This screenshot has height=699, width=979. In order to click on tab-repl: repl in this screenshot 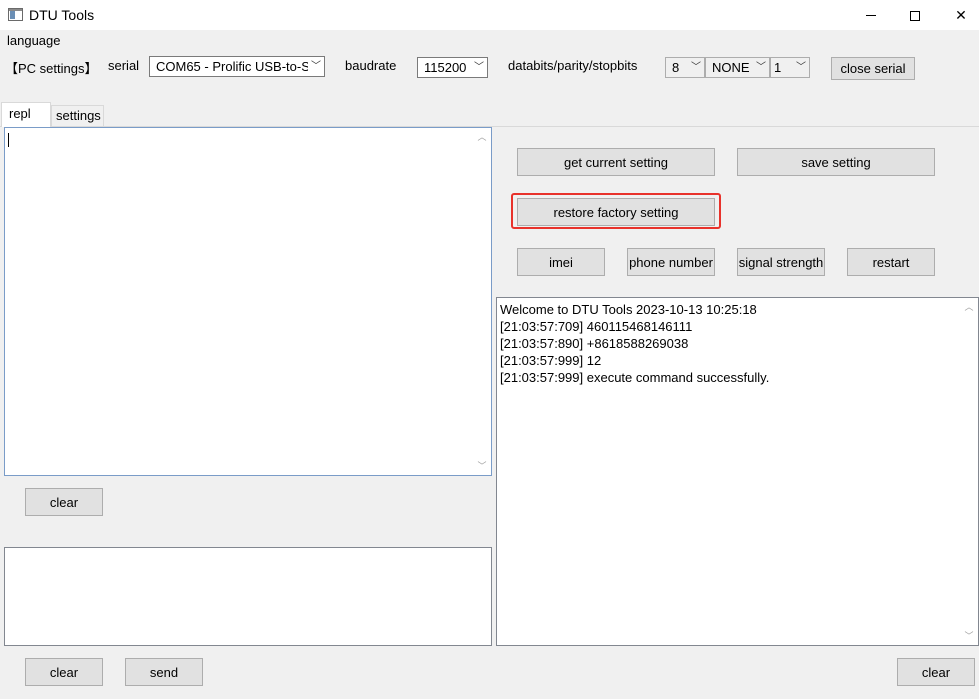, I will do `click(26, 114)`.